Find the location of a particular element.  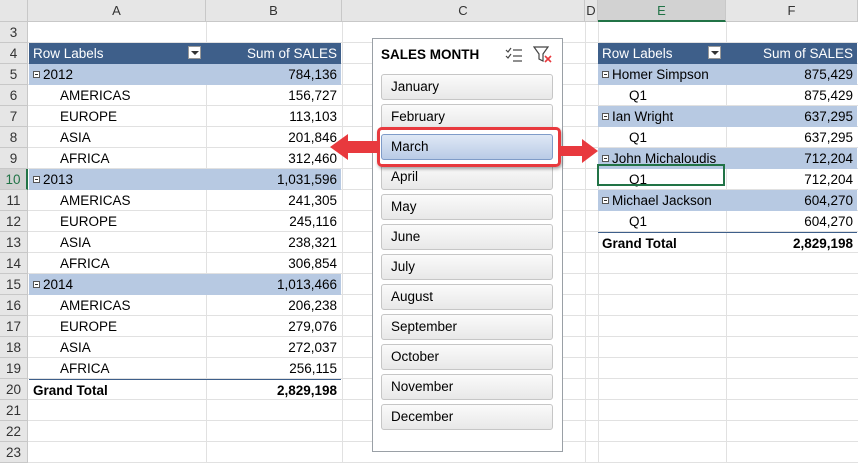

multi-select-icon is located at coordinates (514, 55).